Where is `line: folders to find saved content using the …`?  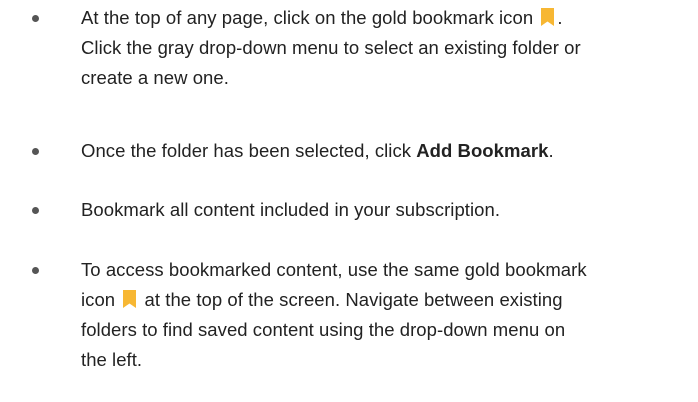 line: folders to find saved content using the … is located at coordinates (323, 329).